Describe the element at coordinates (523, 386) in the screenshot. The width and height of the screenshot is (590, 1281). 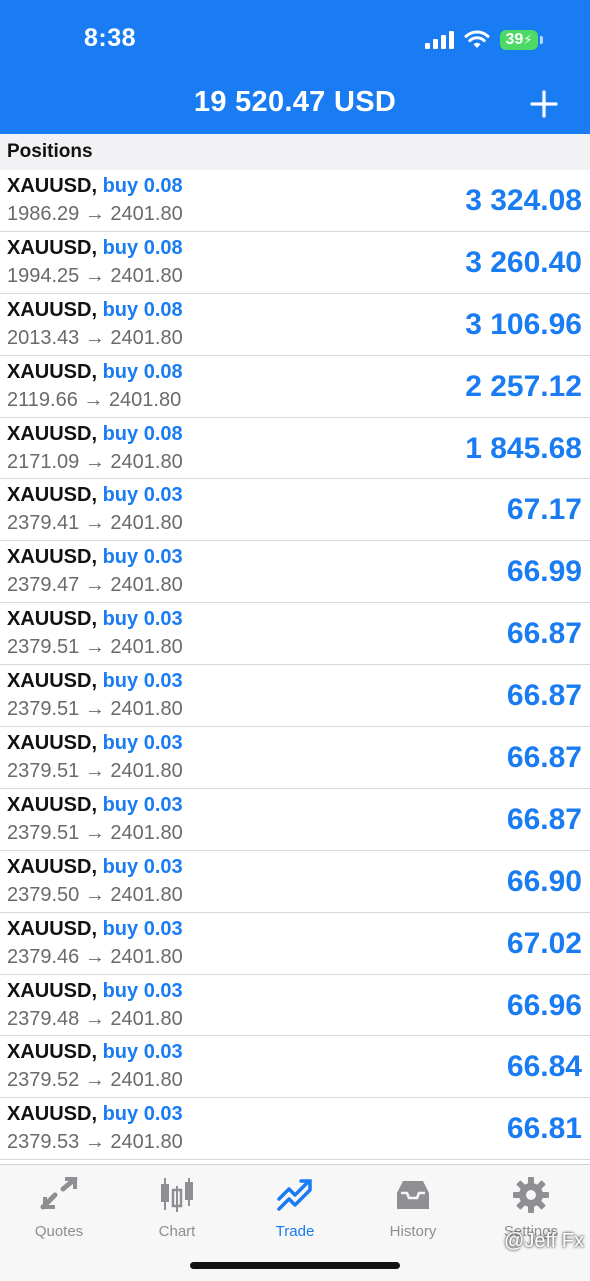
I see `position-profit: 2 257.12` at that location.